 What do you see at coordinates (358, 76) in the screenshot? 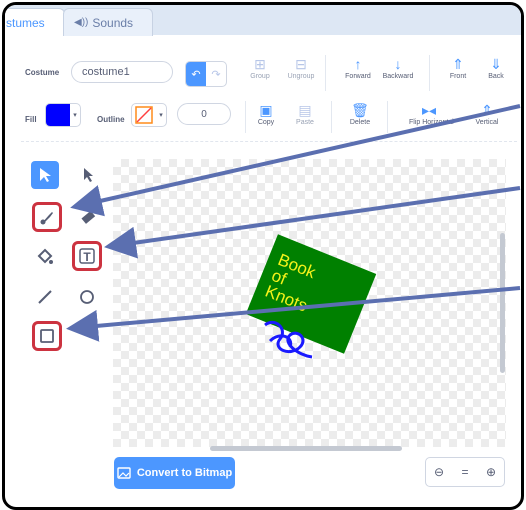
I see `forward-label: Forward` at bounding box center [358, 76].